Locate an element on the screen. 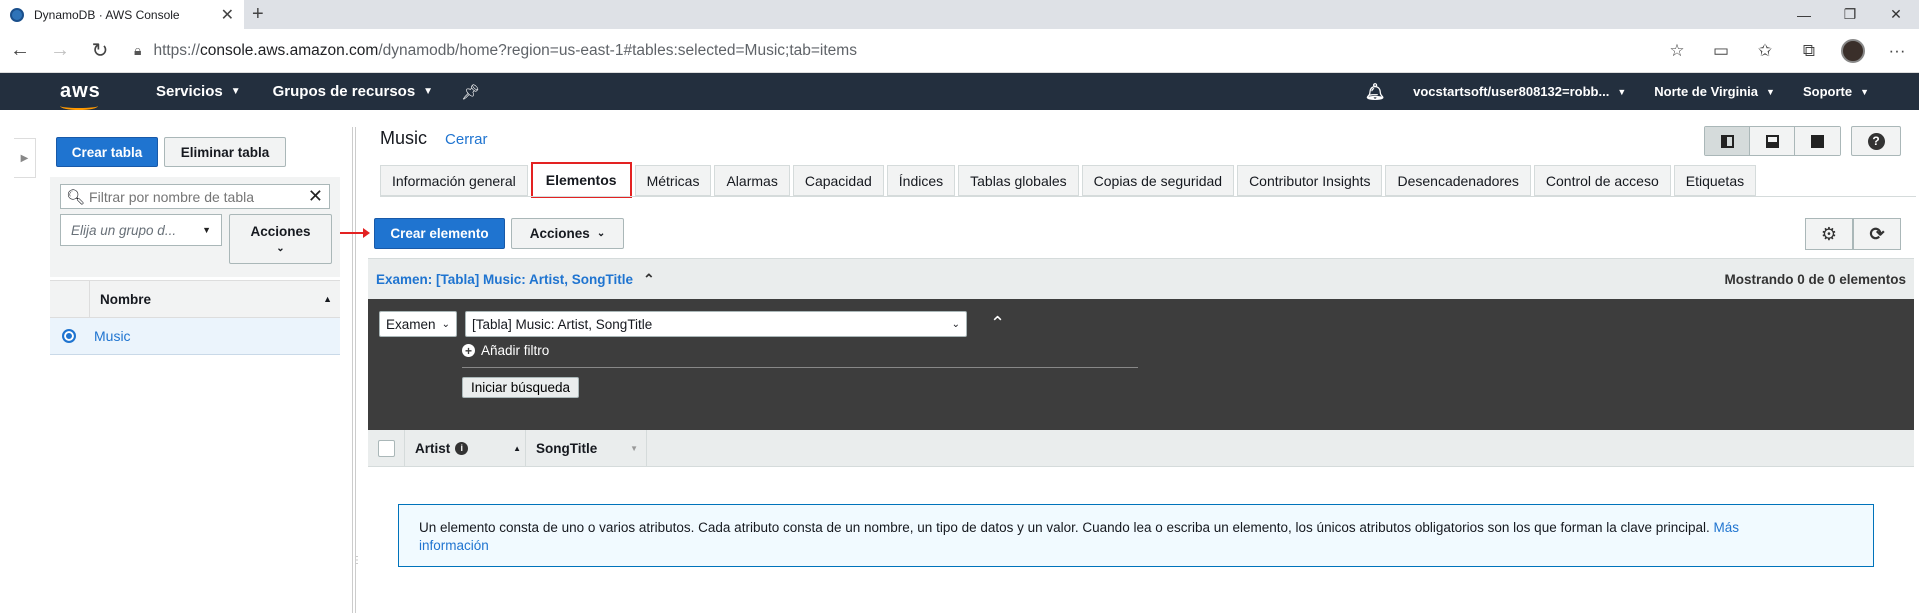 Image resolution: width=1919 pixels, height=613 pixels. scan-target-select: [Tabla] Music: Artist, SongTitle ⌄ is located at coordinates (716, 324).